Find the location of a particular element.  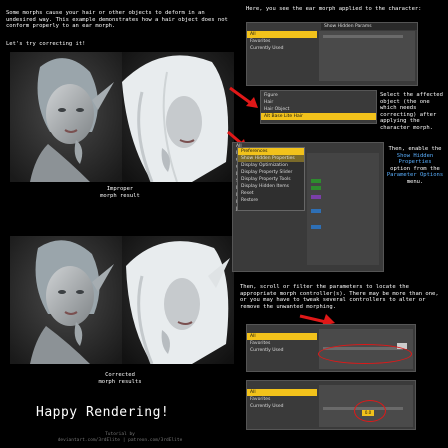

panel4-row-0: All is located at coordinates (282, 336).